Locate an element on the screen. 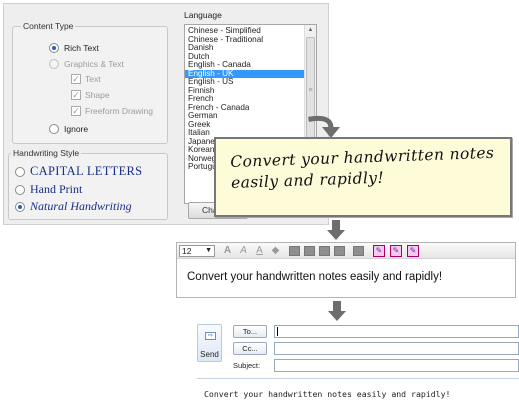 The image size is (519, 410). freeform-option: ✓ Freeform Drawing is located at coordinates (112, 111).